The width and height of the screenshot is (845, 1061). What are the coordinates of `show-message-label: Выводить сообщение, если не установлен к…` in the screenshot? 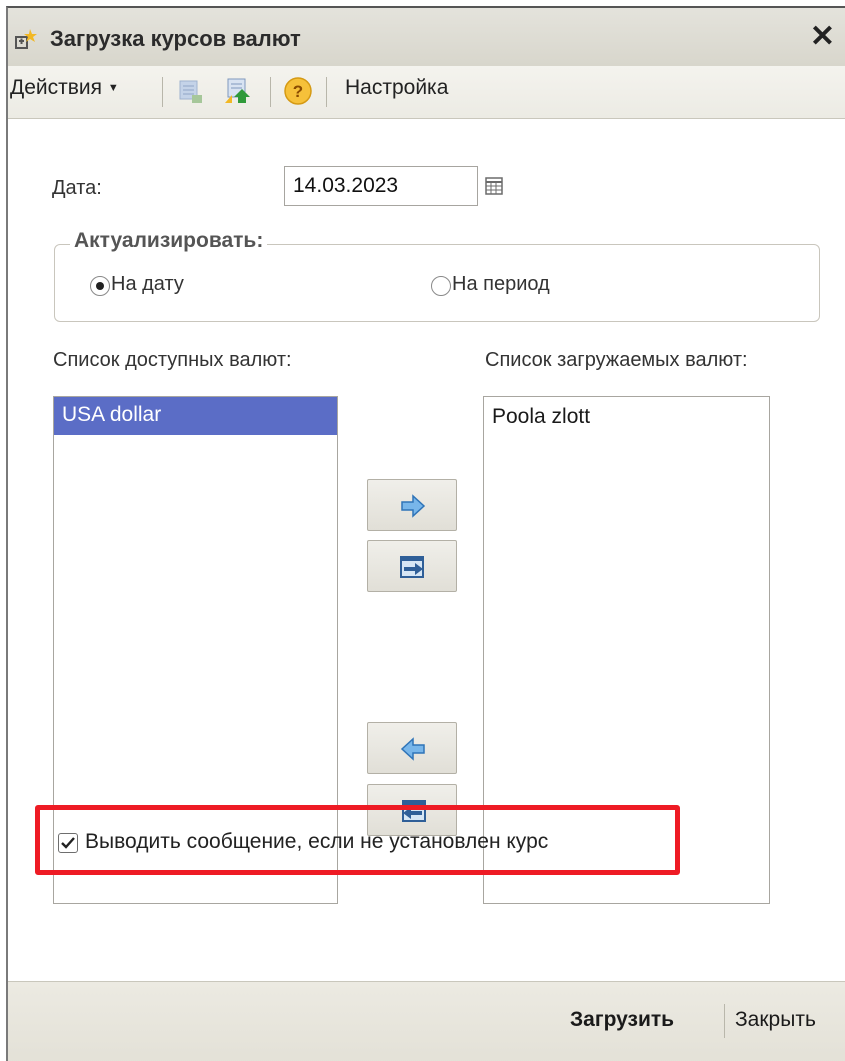 It's located at (317, 841).